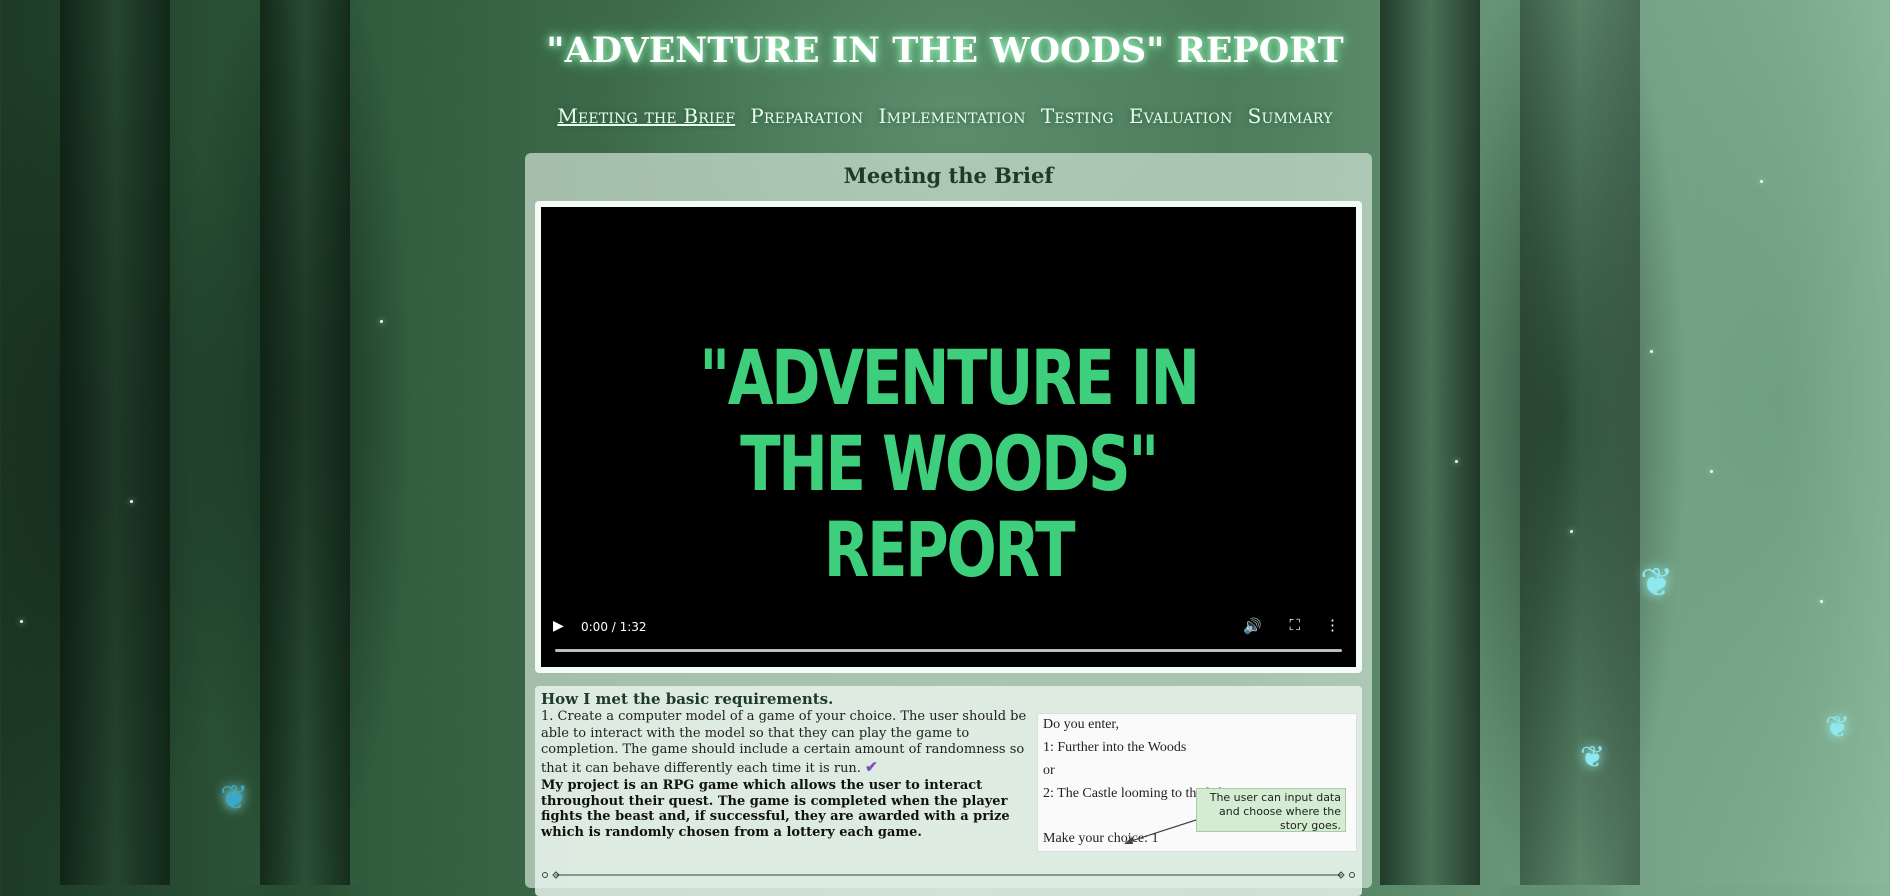 The image size is (1890, 896). I want to click on requirements-heading: How I met the basic requirements., so click(687, 699).